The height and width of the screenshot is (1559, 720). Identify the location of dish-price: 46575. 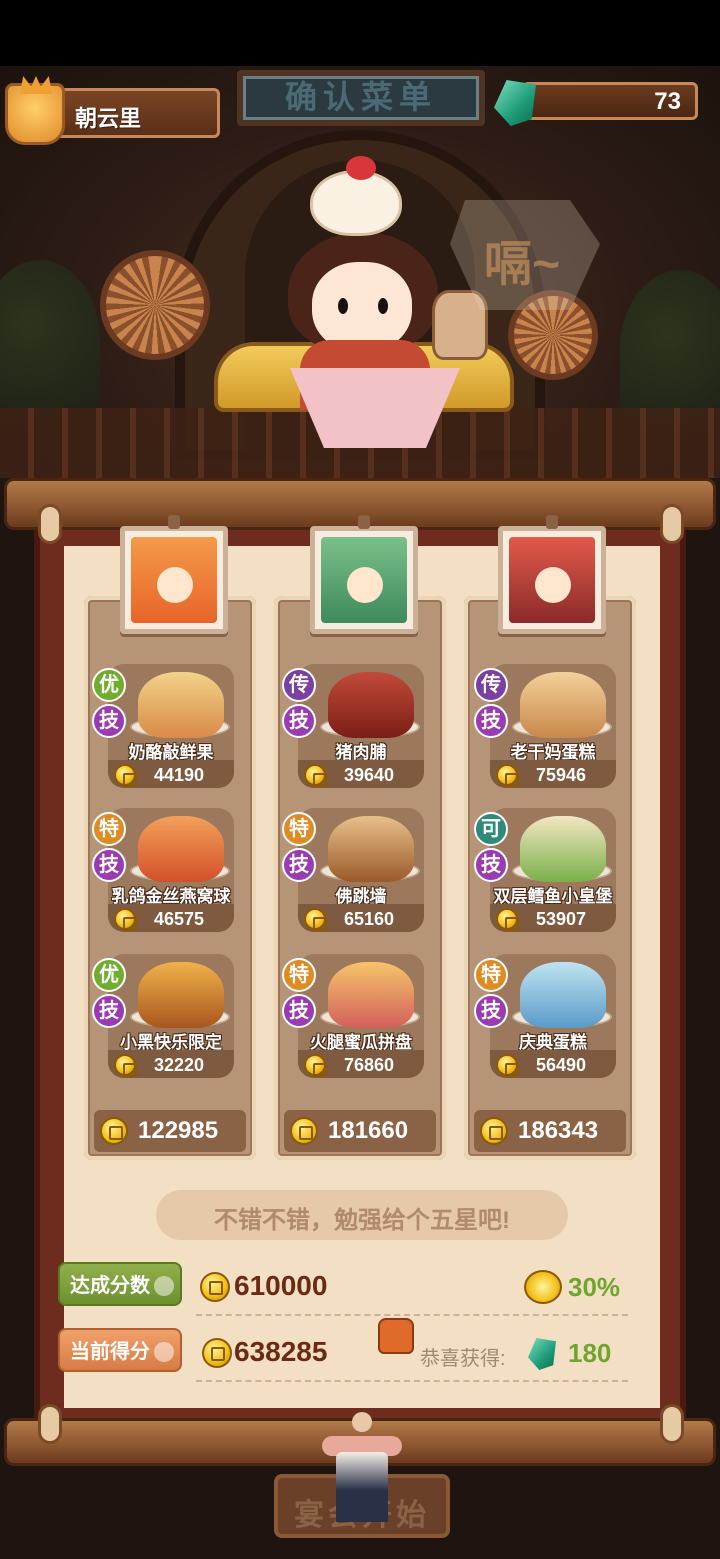
(179, 919).